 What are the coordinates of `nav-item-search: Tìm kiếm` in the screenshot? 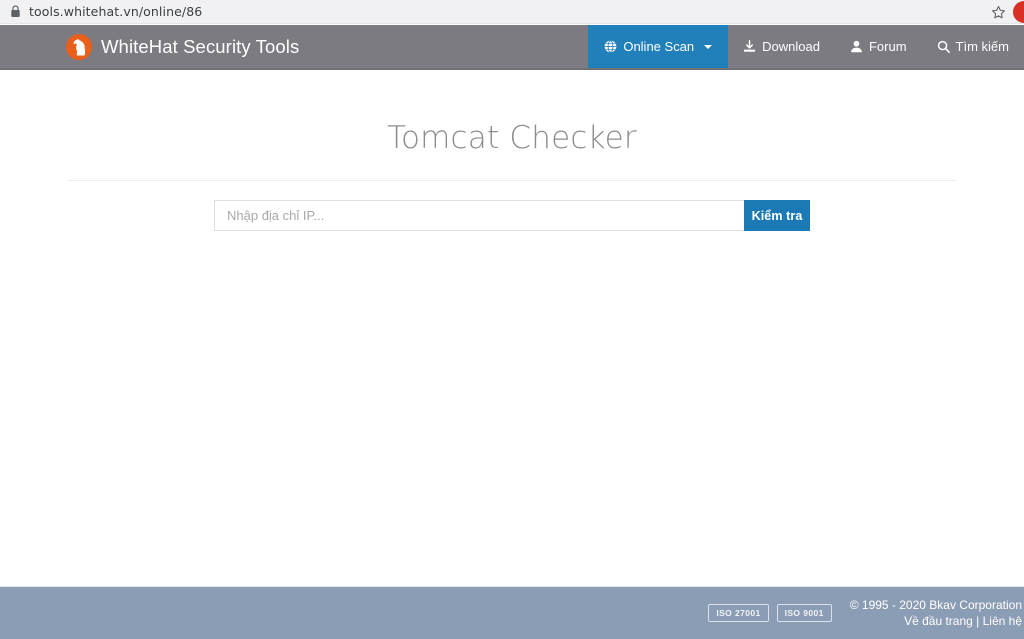 It's located at (973, 46).